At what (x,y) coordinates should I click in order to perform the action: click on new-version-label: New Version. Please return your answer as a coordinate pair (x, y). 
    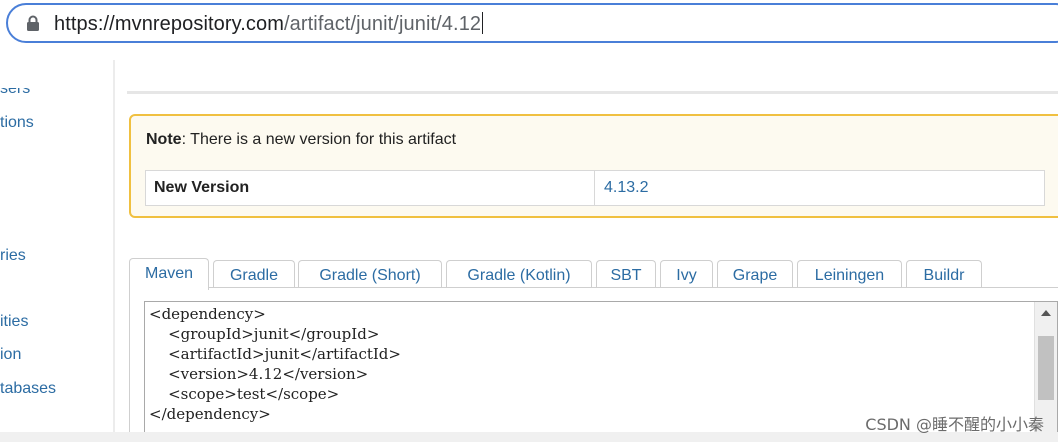
    Looking at the image, I should click on (202, 187).